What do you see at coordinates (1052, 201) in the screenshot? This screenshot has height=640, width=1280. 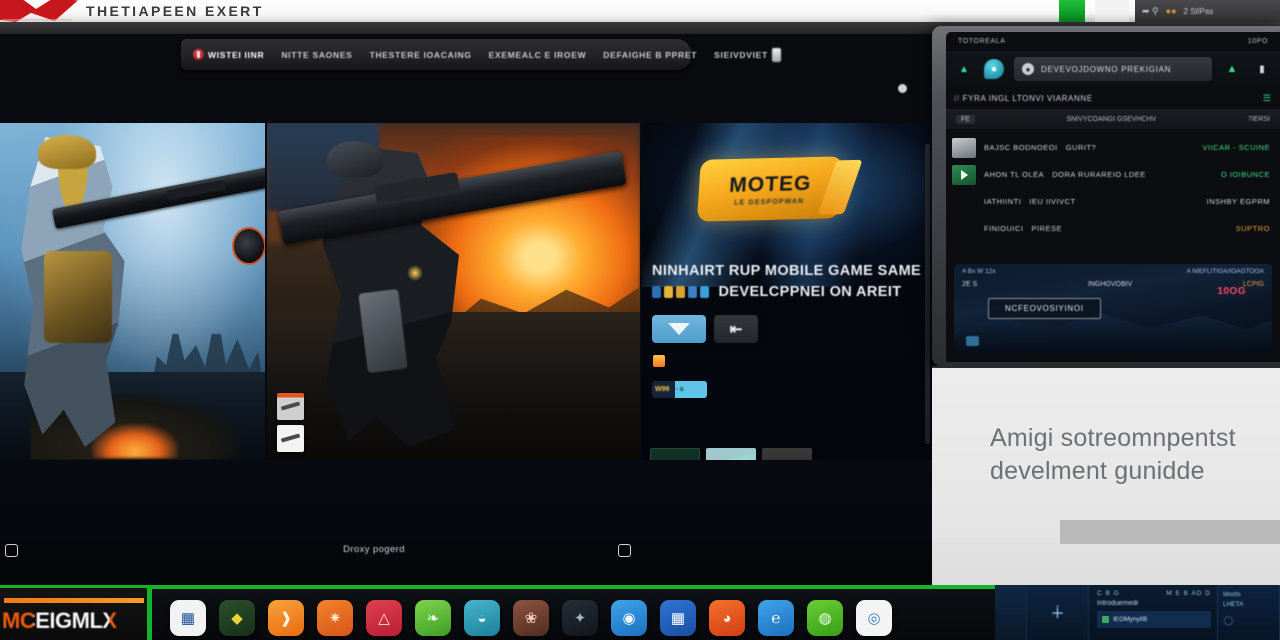 I see `row-2-col-1: IEU IIVIVCT` at bounding box center [1052, 201].